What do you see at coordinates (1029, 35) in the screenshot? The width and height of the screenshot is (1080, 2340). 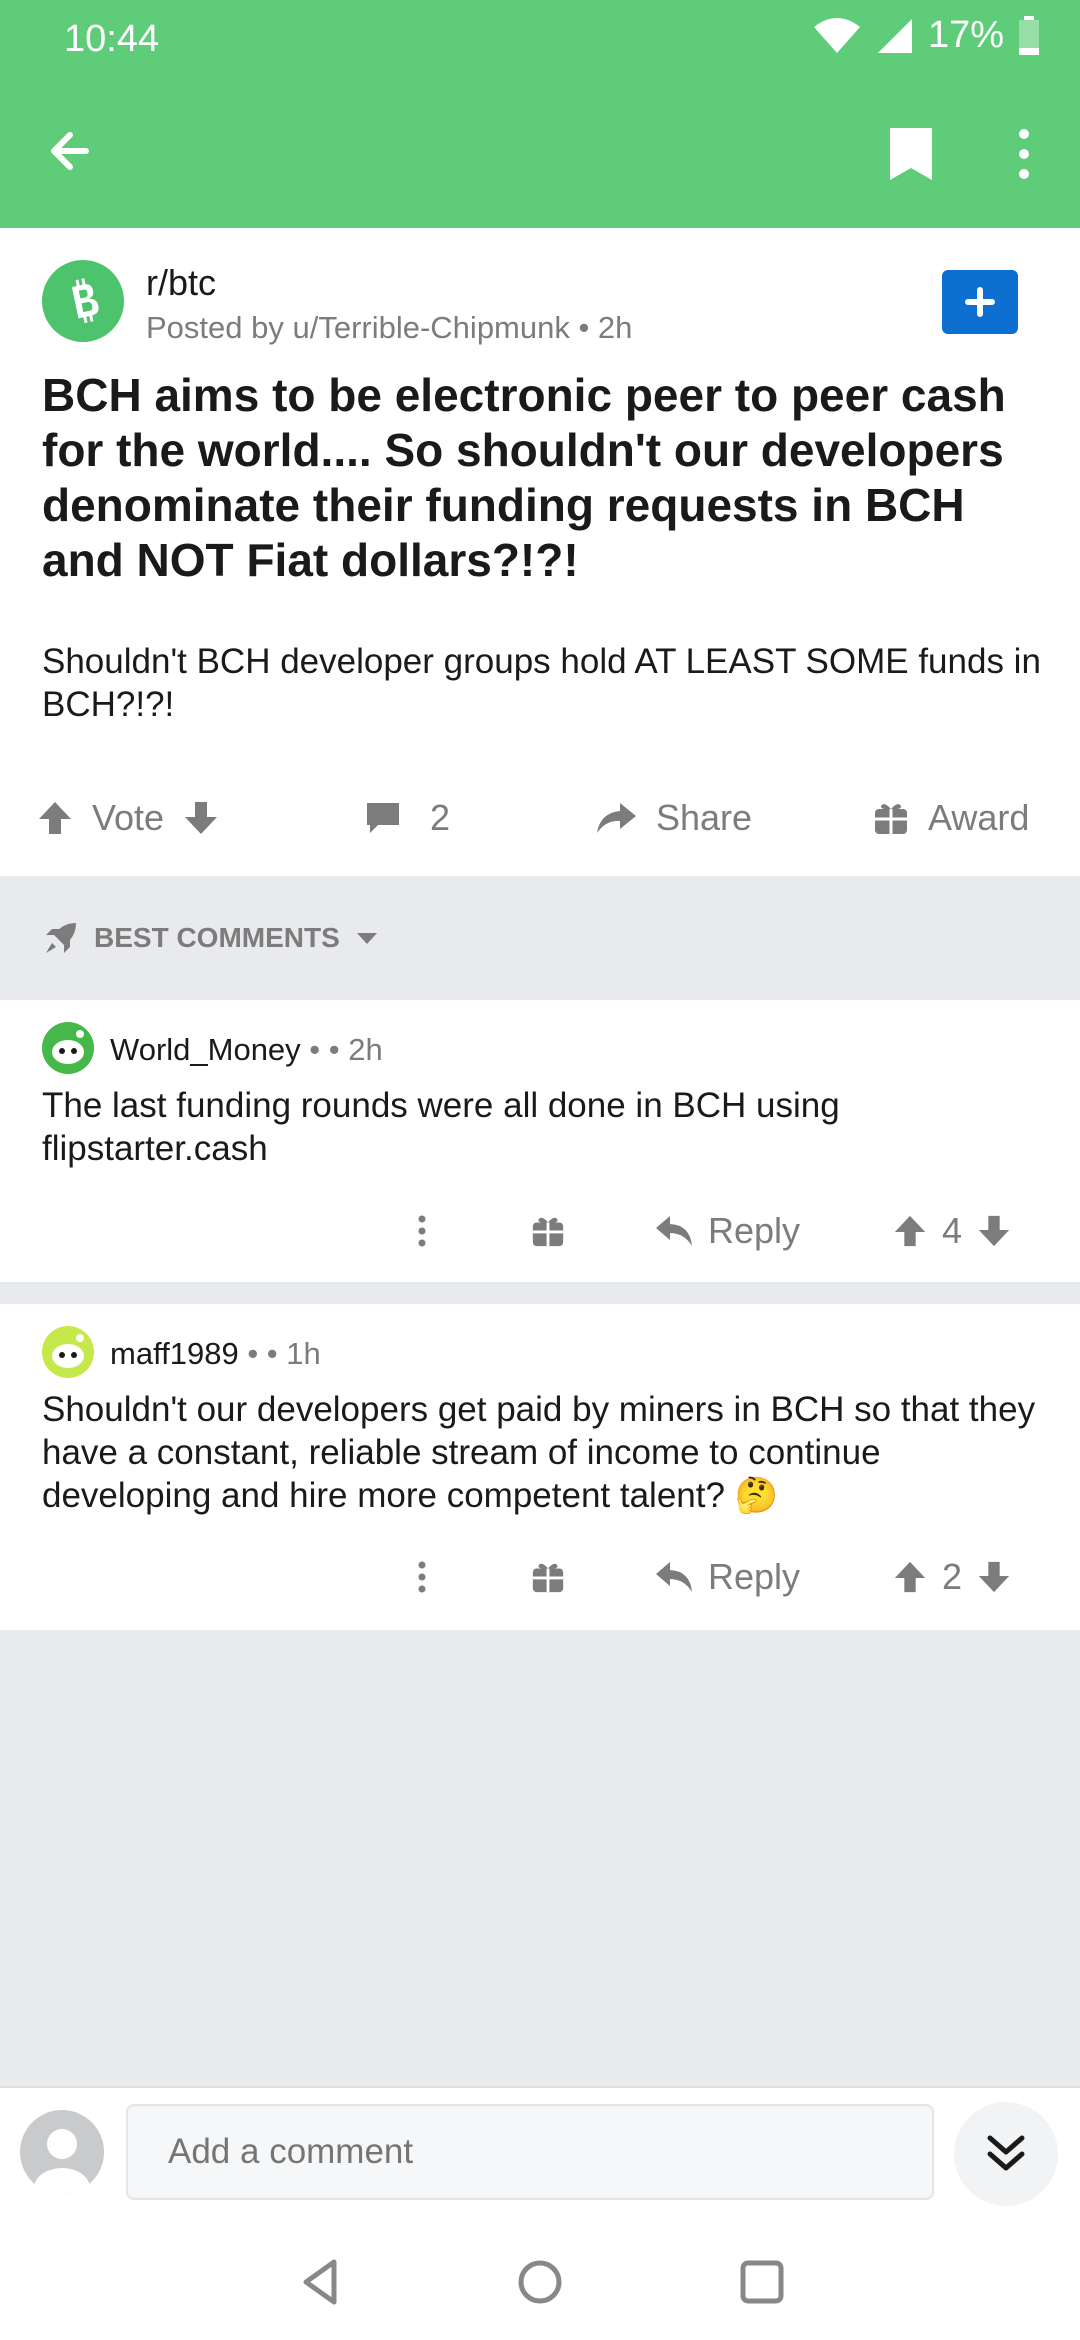 I see `battery-icon` at bounding box center [1029, 35].